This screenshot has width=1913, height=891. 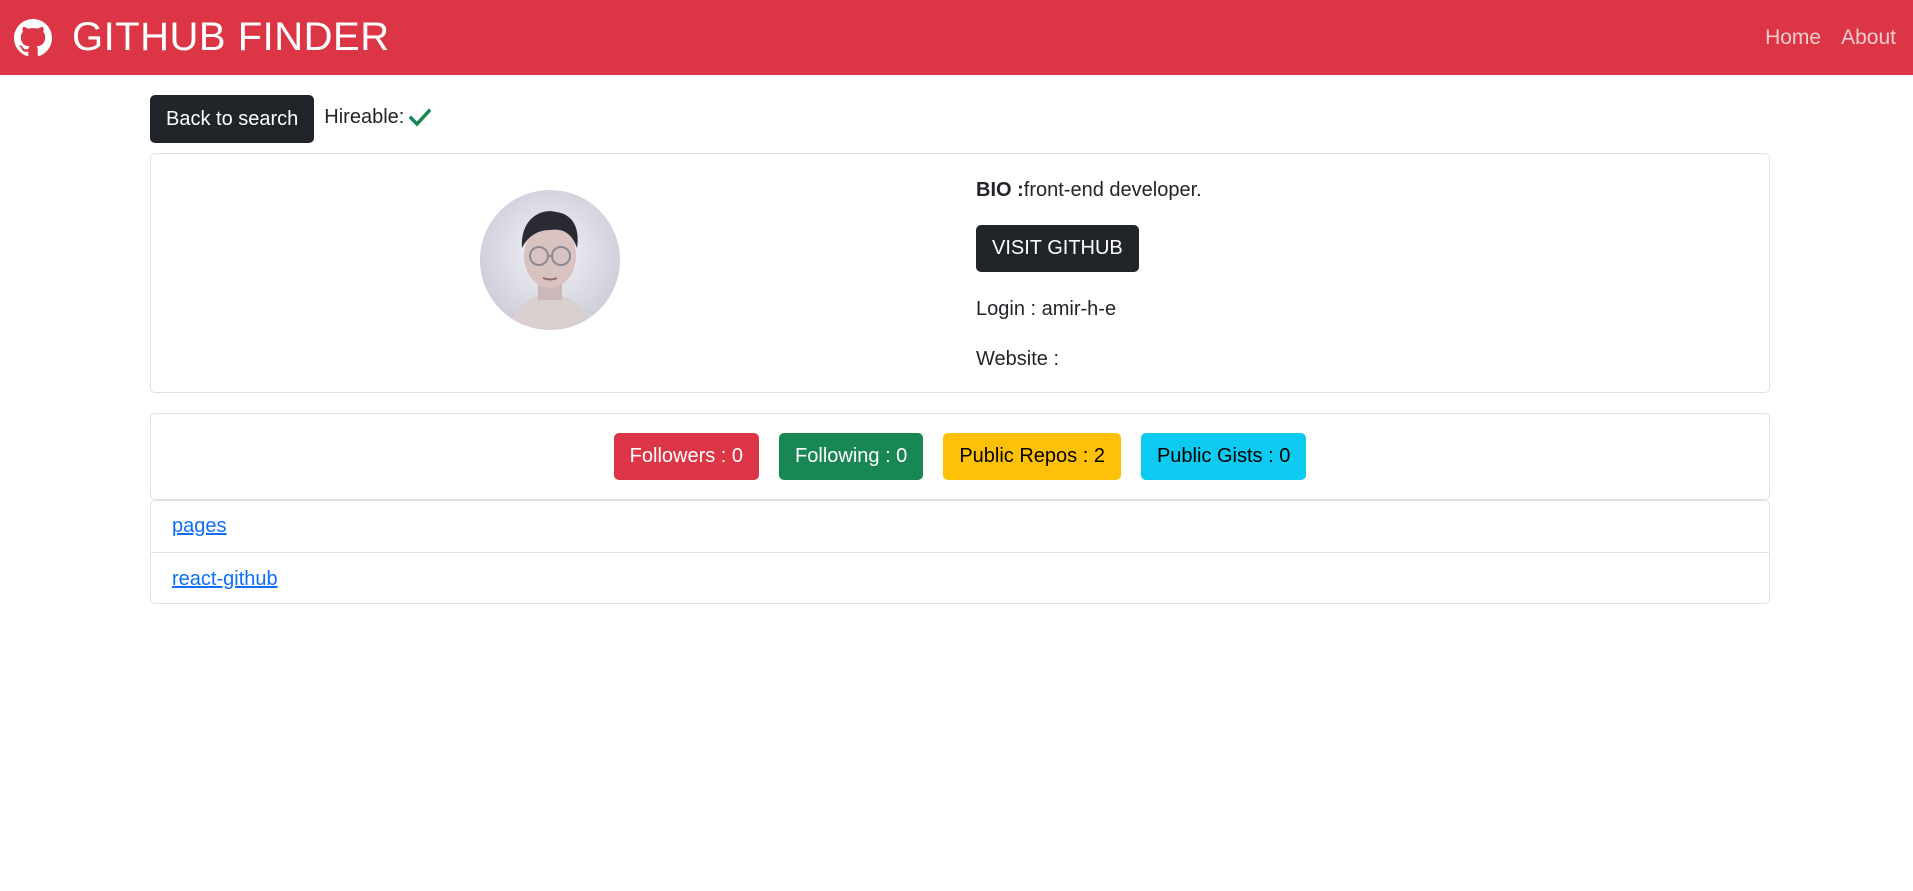 What do you see at coordinates (364, 116) in the screenshot?
I see `hireable-label: Hireable:` at bounding box center [364, 116].